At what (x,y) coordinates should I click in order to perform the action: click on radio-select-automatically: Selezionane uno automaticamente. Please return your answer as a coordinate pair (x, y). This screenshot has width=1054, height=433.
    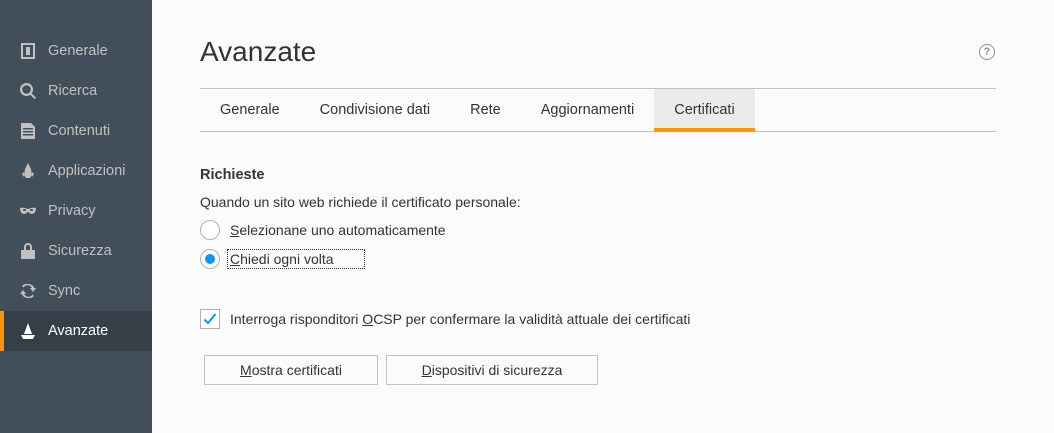
    Looking at the image, I should click on (323, 230).